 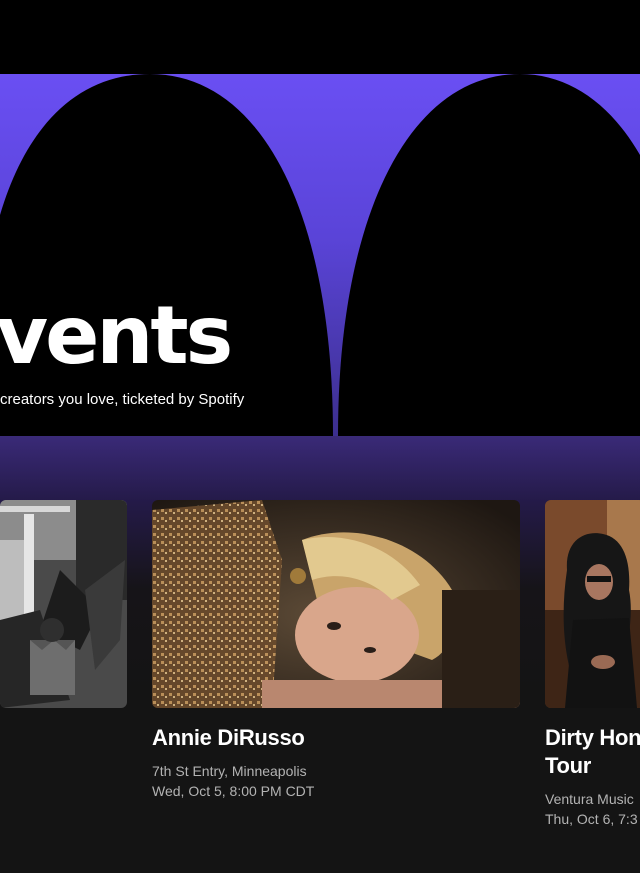 What do you see at coordinates (589, 799) in the screenshot?
I see `event-venue: Ventura Music` at bounding box center [589, 799].